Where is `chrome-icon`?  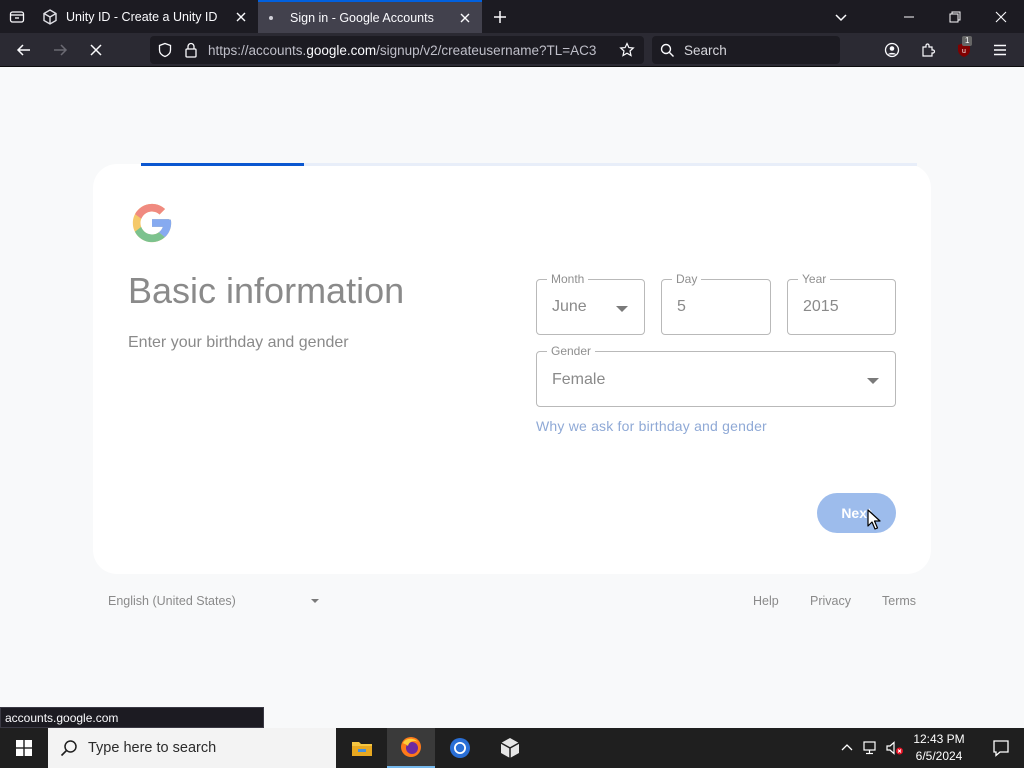 chrome-icon is located at coordinates (460, 748).